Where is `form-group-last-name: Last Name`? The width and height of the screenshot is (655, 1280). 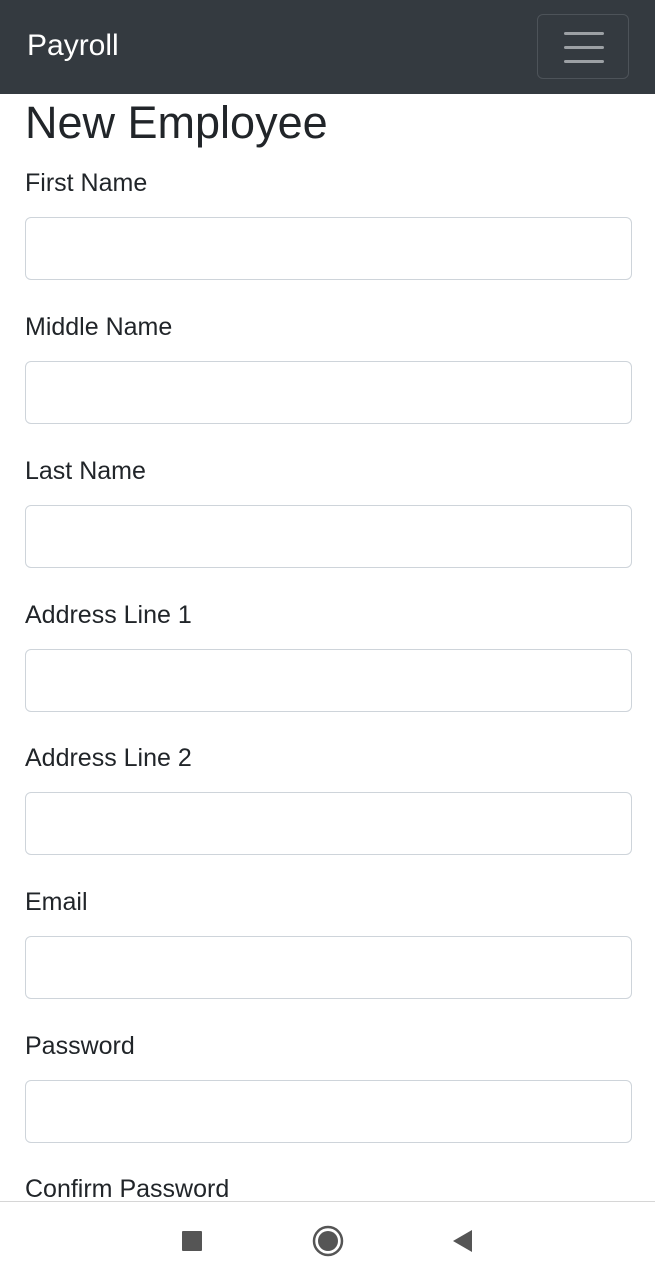
form-group-last-name: Last Name is located at coordinates (328, 512).